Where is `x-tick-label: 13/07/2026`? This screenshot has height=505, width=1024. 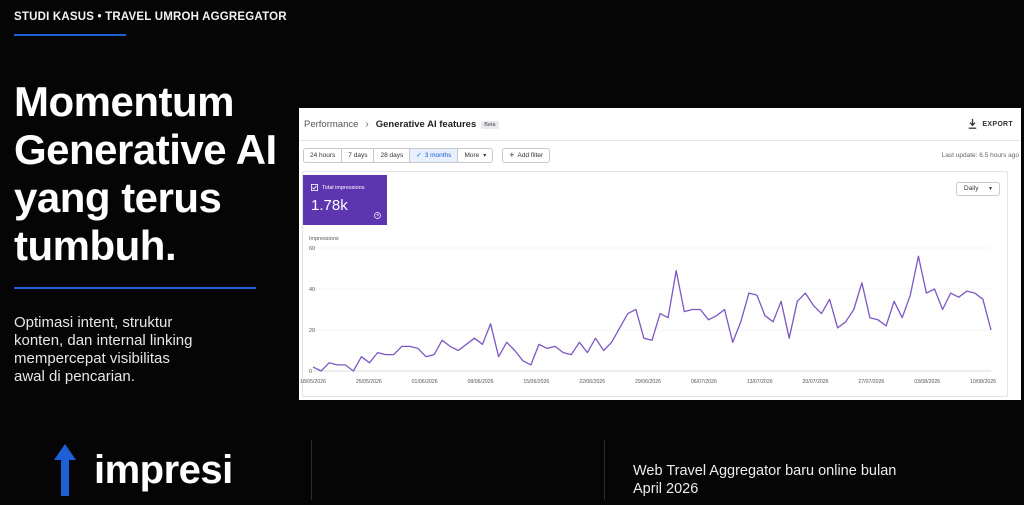 x-tick-label: 13/07/2026 is located at coordinates (760, 382).